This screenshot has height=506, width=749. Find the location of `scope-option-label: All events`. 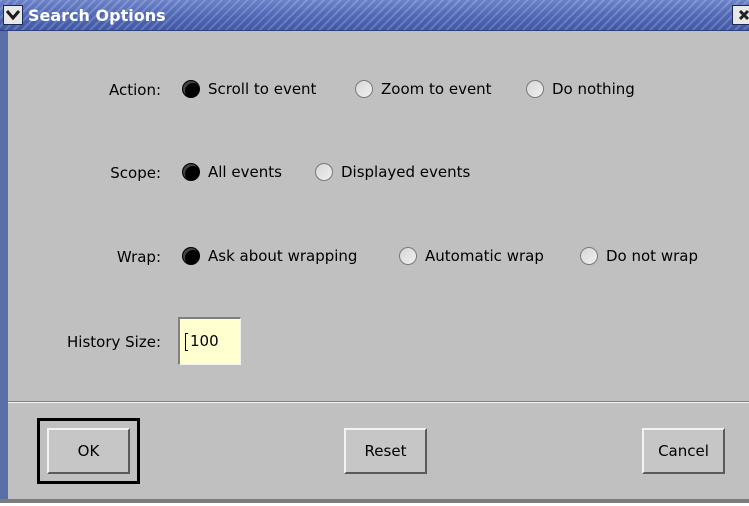

scope-option-label: All events is located at coordinates (245, 172).